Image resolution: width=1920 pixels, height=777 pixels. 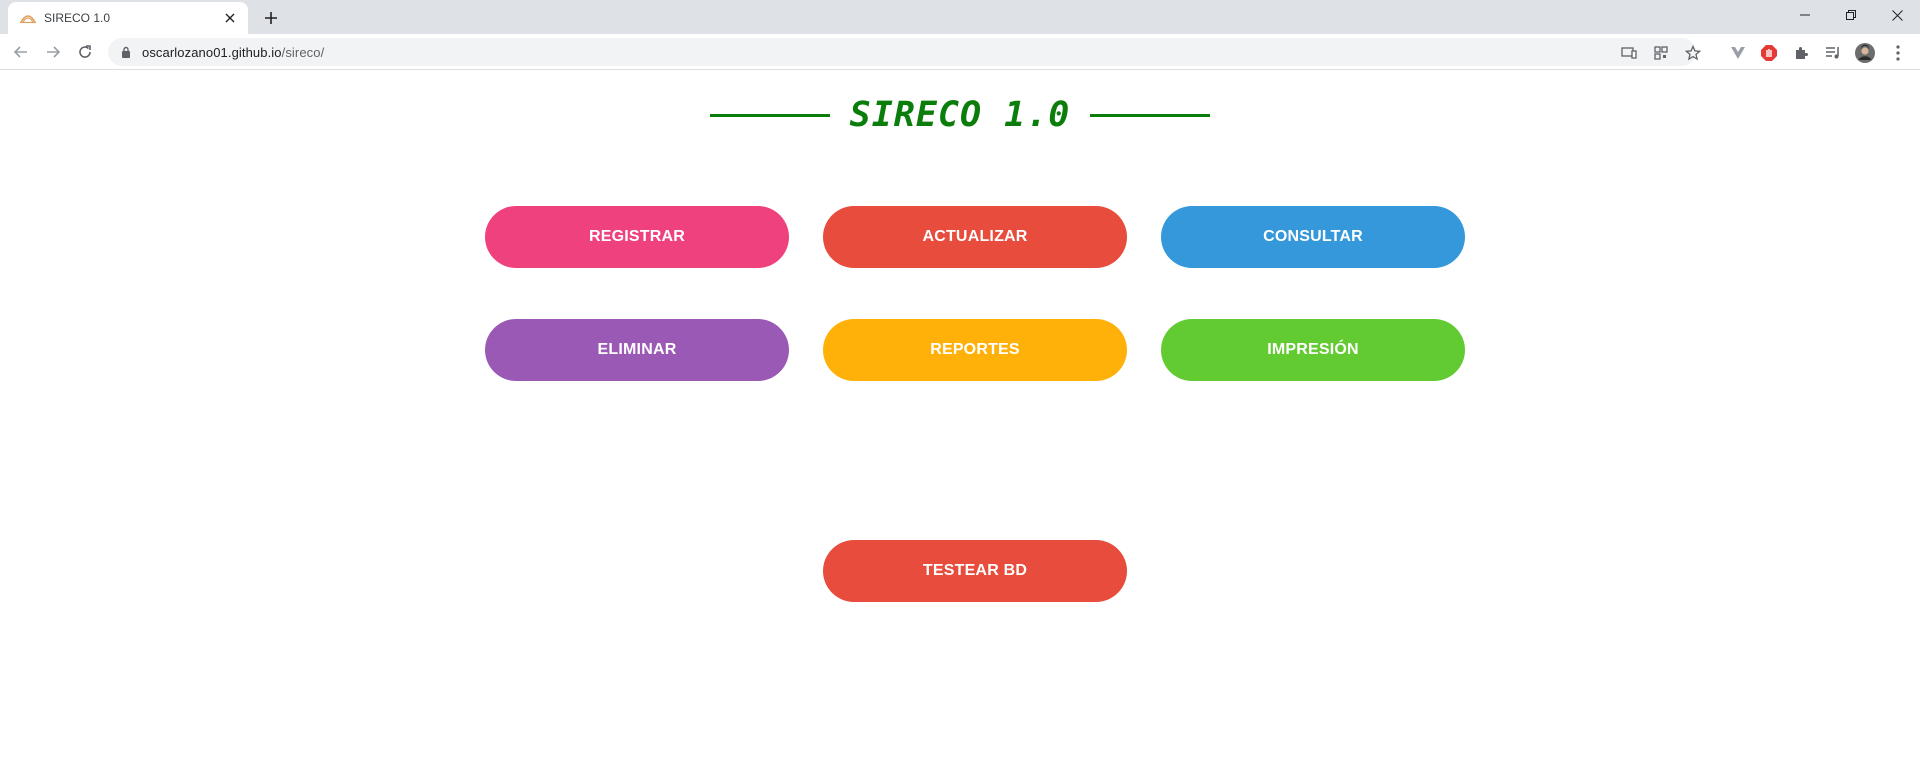 I want to click on forward-arrow-icon, so click(x=53, y=52).